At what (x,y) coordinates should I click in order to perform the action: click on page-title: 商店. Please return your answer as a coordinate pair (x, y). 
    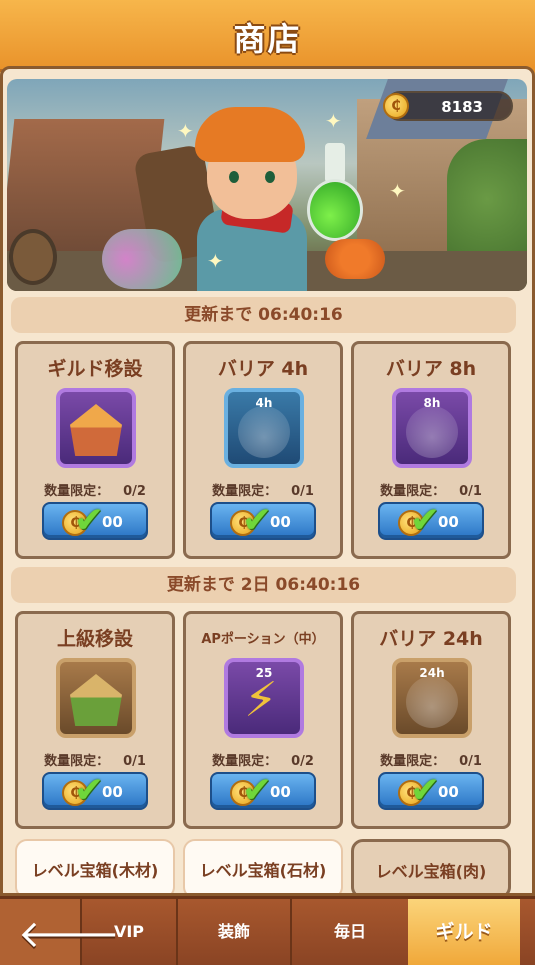
    Looking at the image, I should click on (267, 39).